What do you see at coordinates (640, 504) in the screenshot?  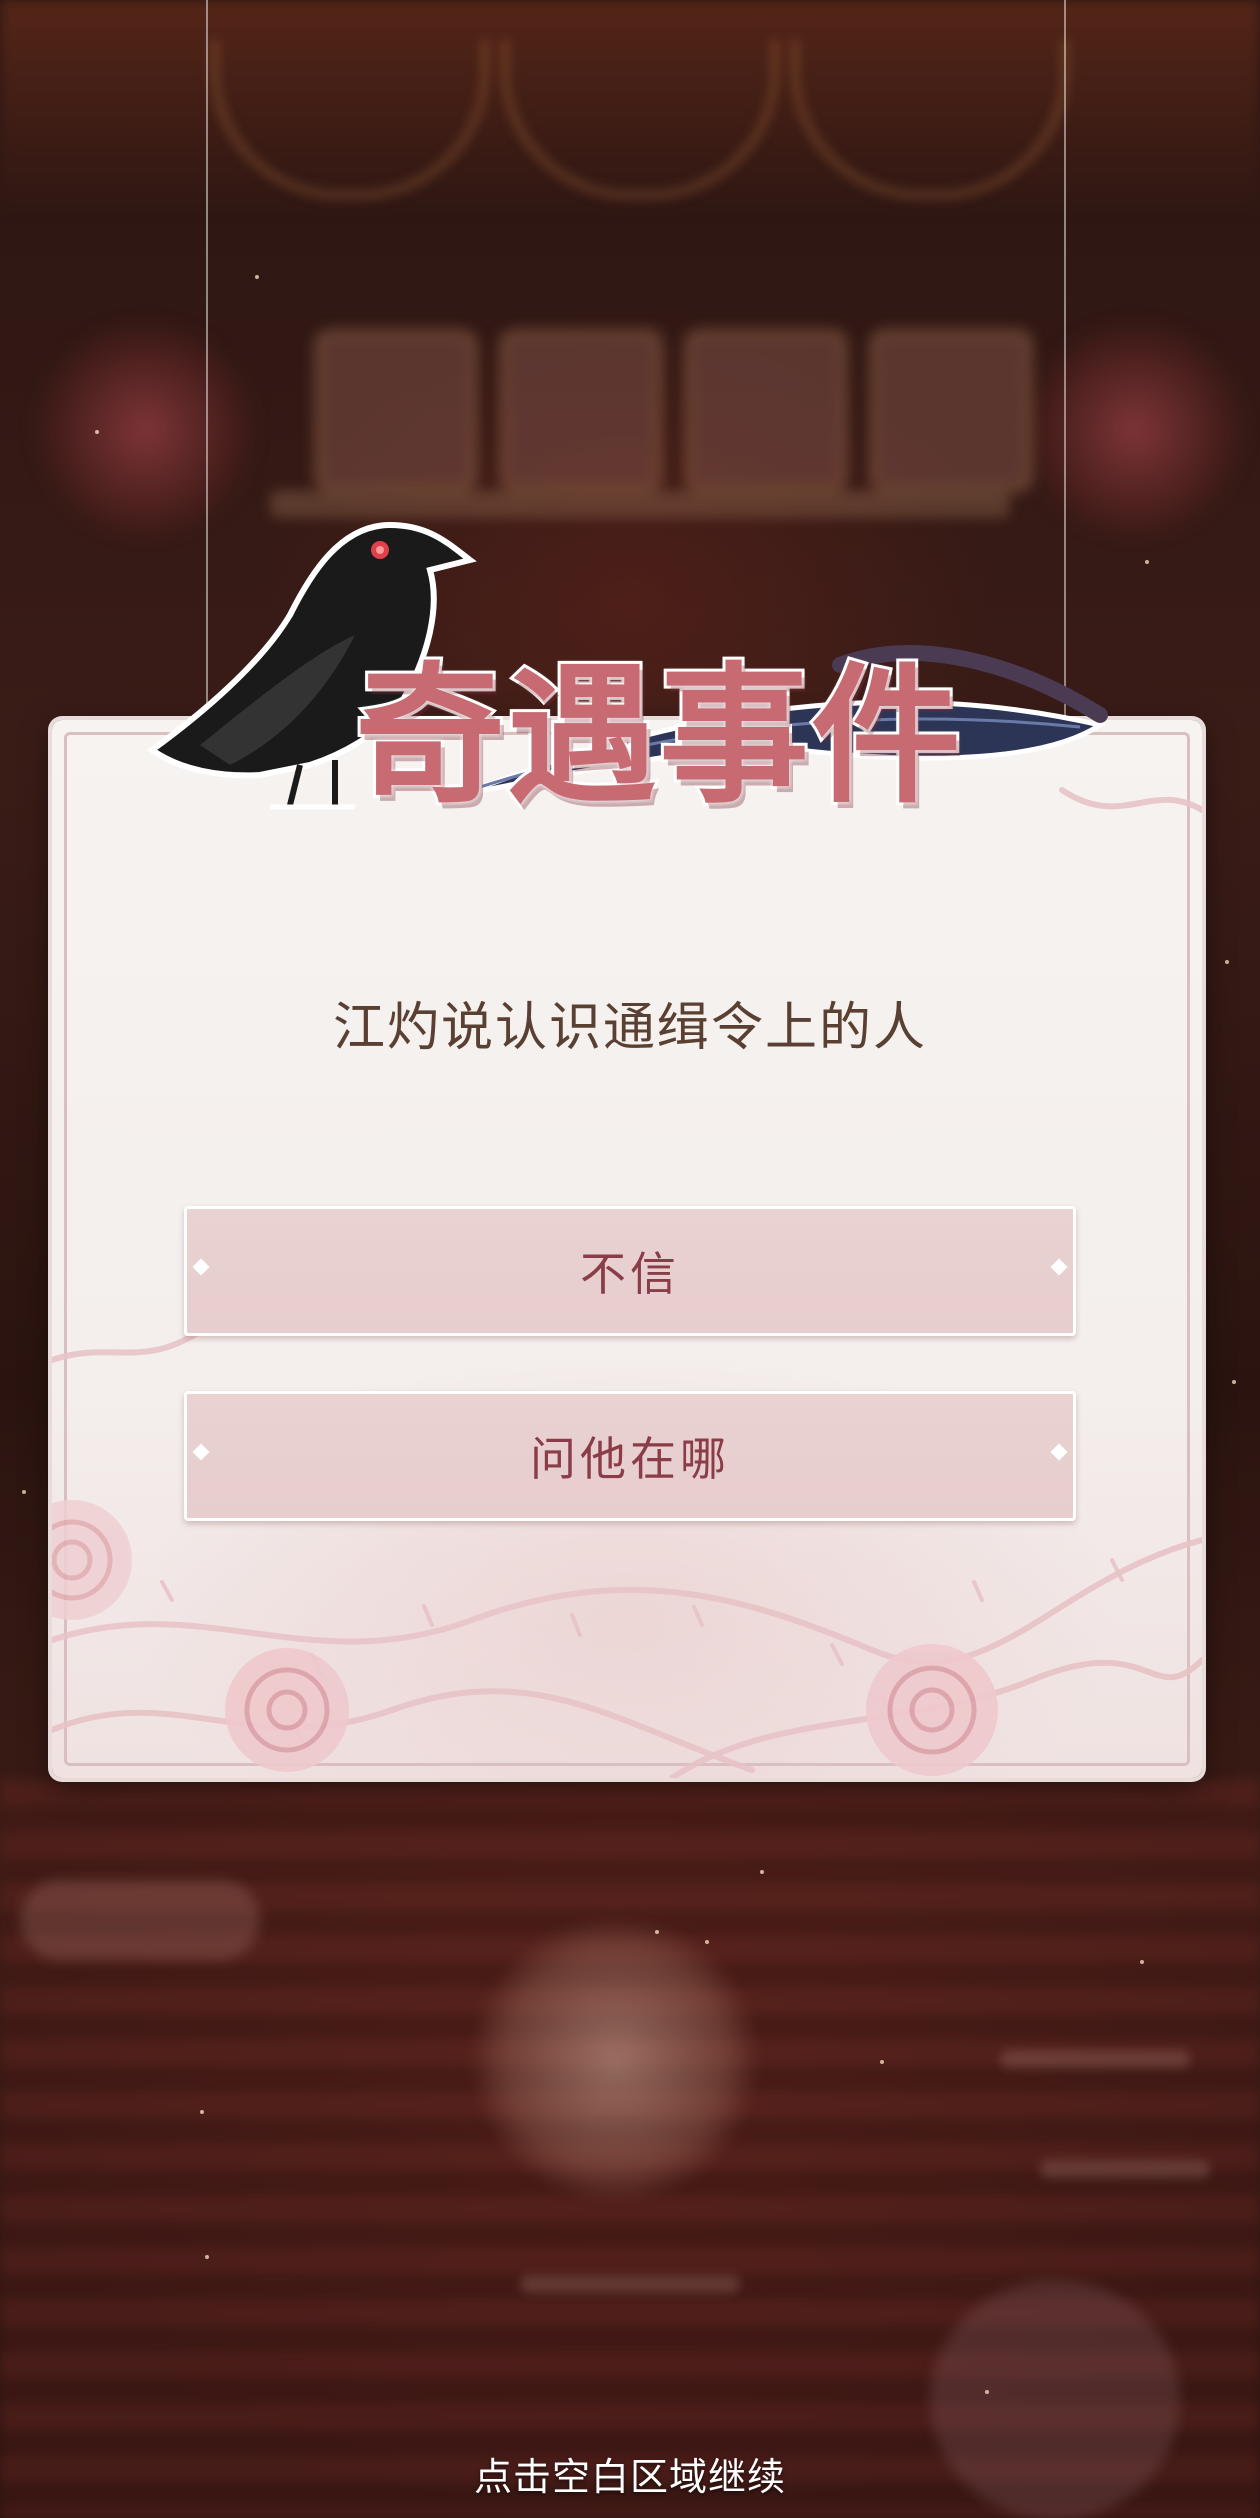 I see `background-shelf` at bounding box center [640, 504].